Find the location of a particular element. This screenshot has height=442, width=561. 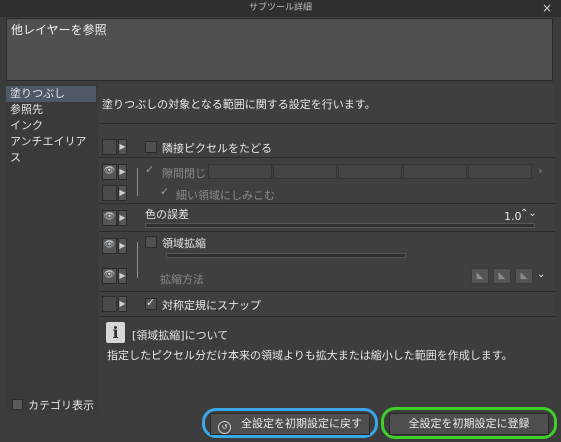

window-title: サブツール詳細 is located at coordinates (280, 8).